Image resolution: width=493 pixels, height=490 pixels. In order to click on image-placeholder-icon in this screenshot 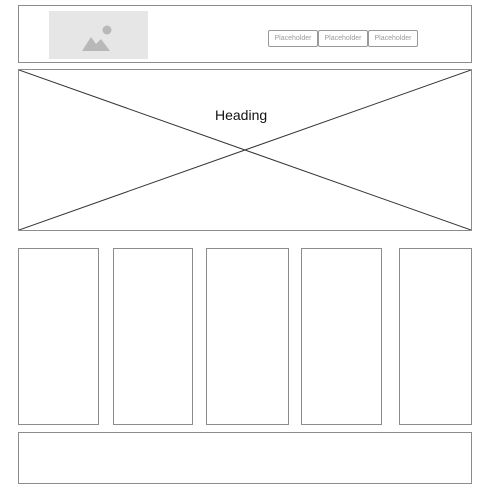, I will do `click(97, 38)`.